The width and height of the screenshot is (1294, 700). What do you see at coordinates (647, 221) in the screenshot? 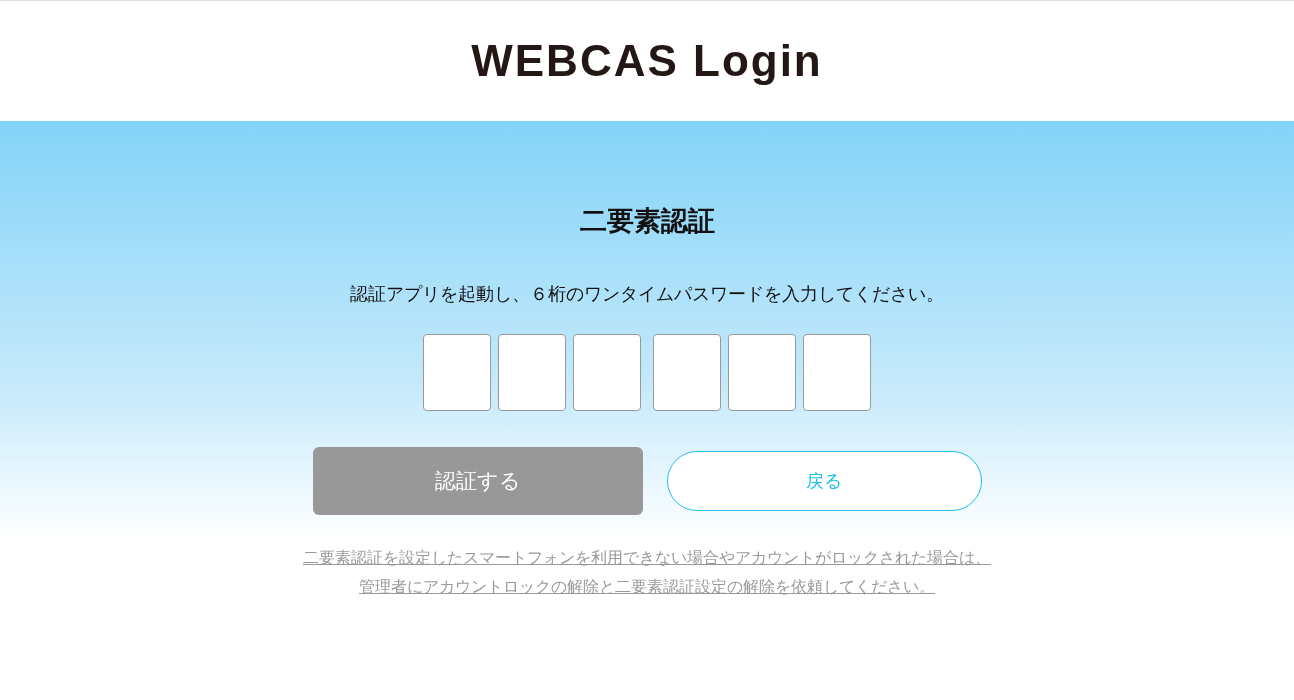
I see `page-title: 二要素認証` at bounding box center [647, 221].